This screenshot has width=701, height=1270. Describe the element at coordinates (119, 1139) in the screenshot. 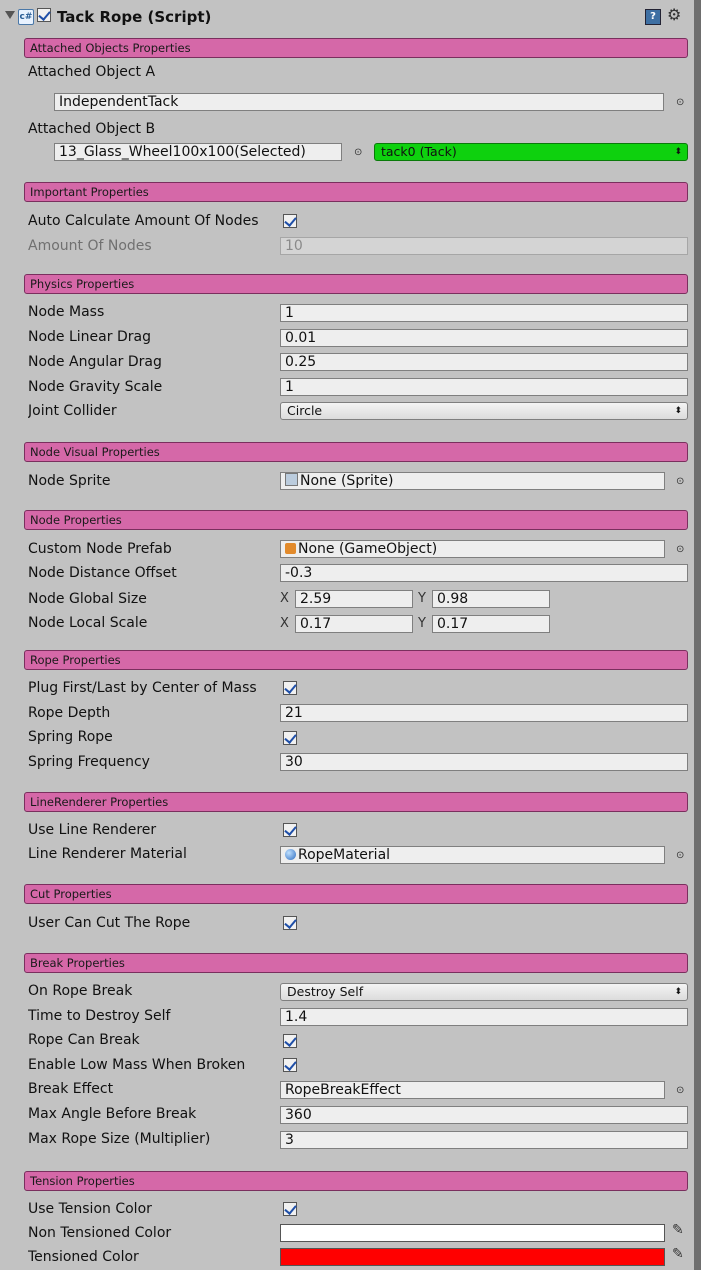

I see `max-size-label: Max Rope Size (Multiplier)` at that location.